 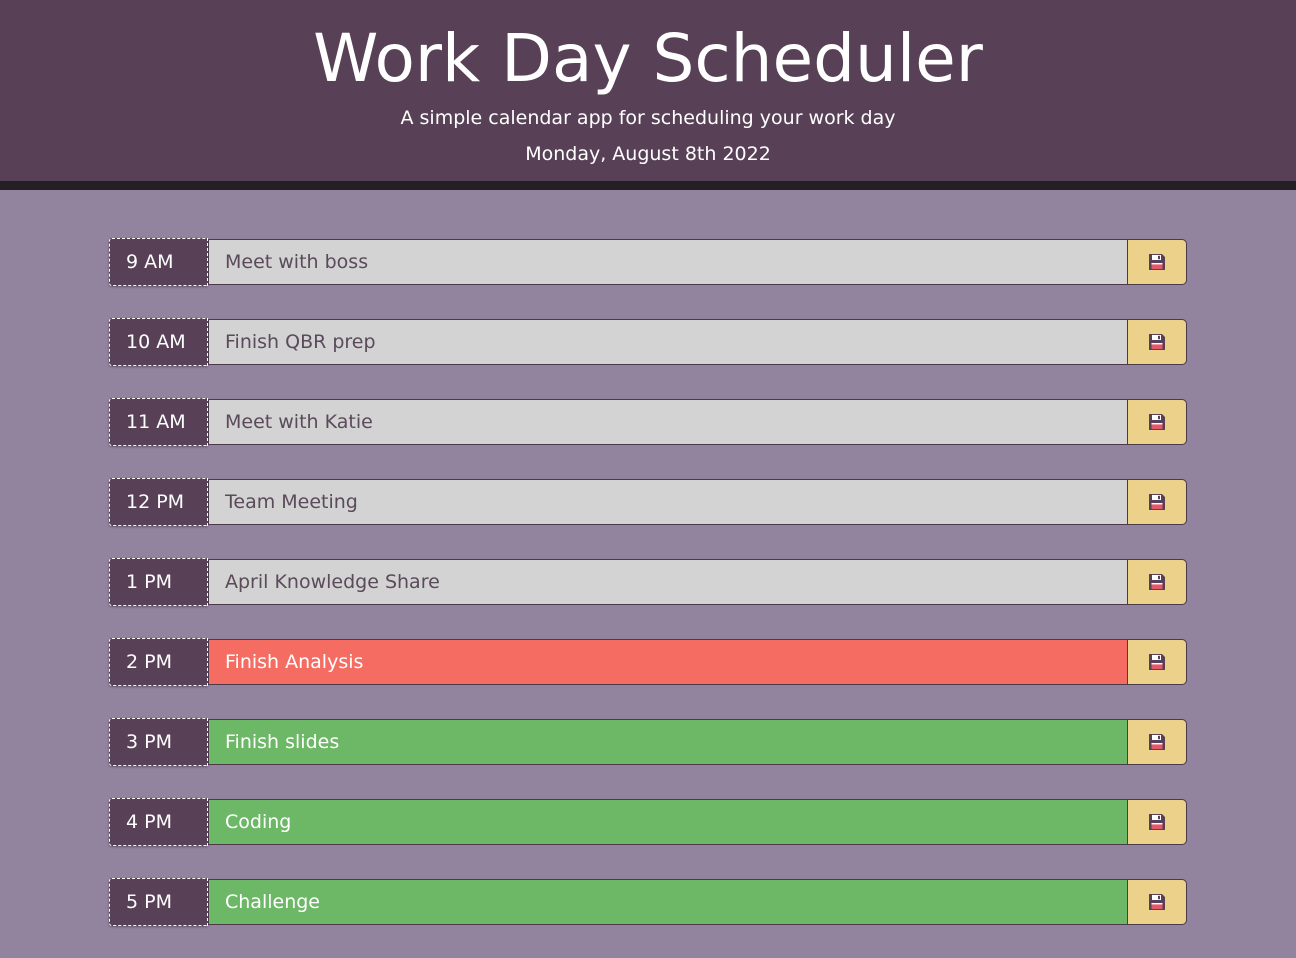 I want to click on hour-label: 11 AM, so click(x=158, y=422).